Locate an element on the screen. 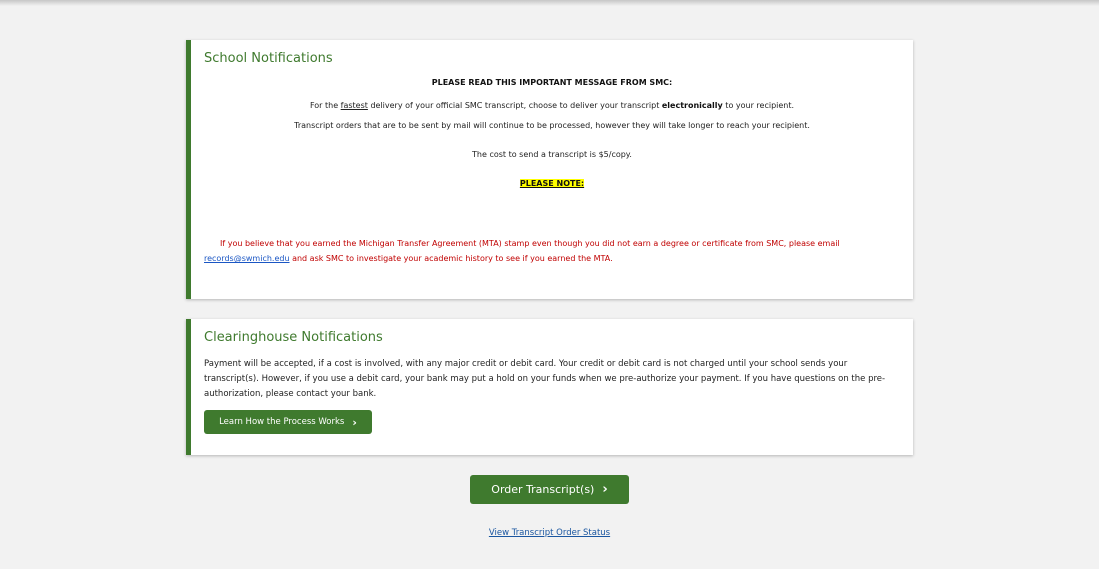 The image size is (1099, 569). clearinghouse-notifications-title: Clearinghouse Notifications is located at coordinates (293, 337).